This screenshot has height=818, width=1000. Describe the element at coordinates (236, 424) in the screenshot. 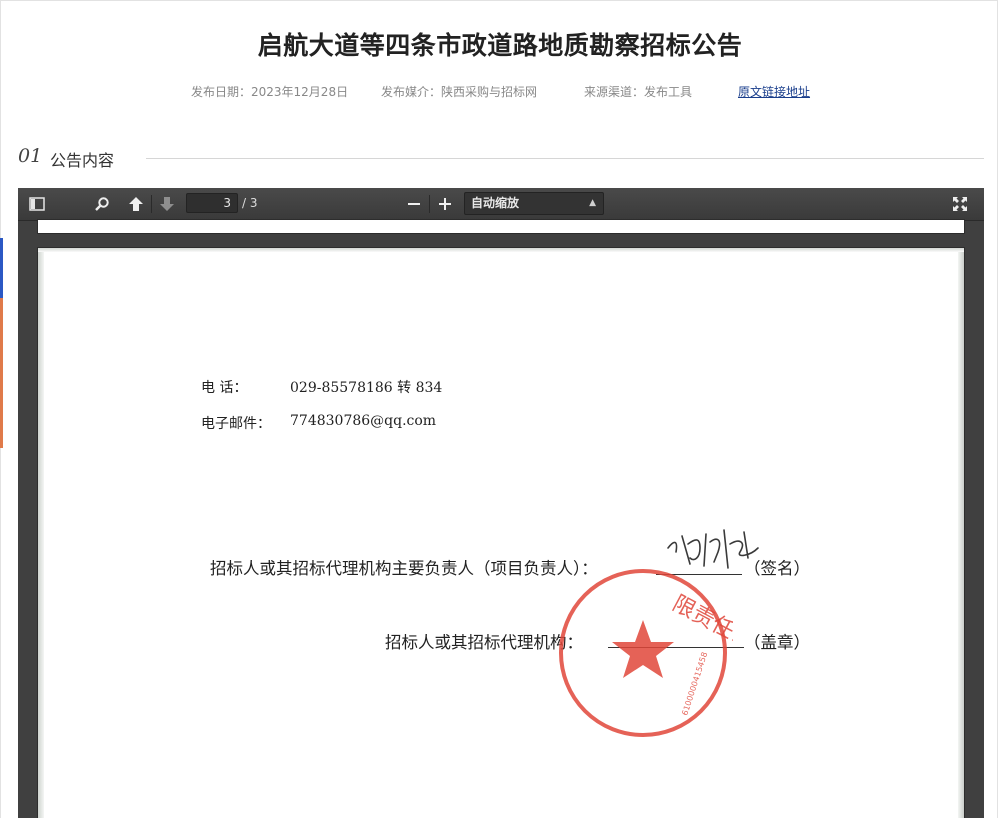

I see `email-label: 电子邮件：` at that location.